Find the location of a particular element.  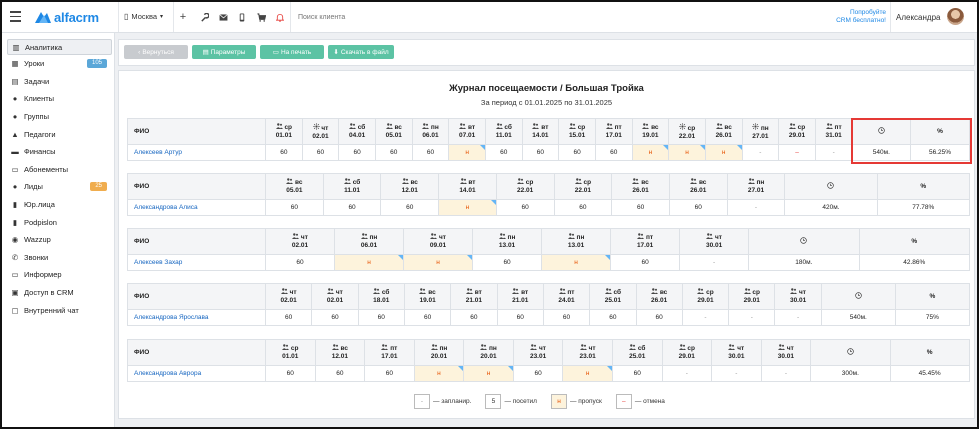

sidebar-item: ▥ Аналитика is located at coordinates (59, 47).